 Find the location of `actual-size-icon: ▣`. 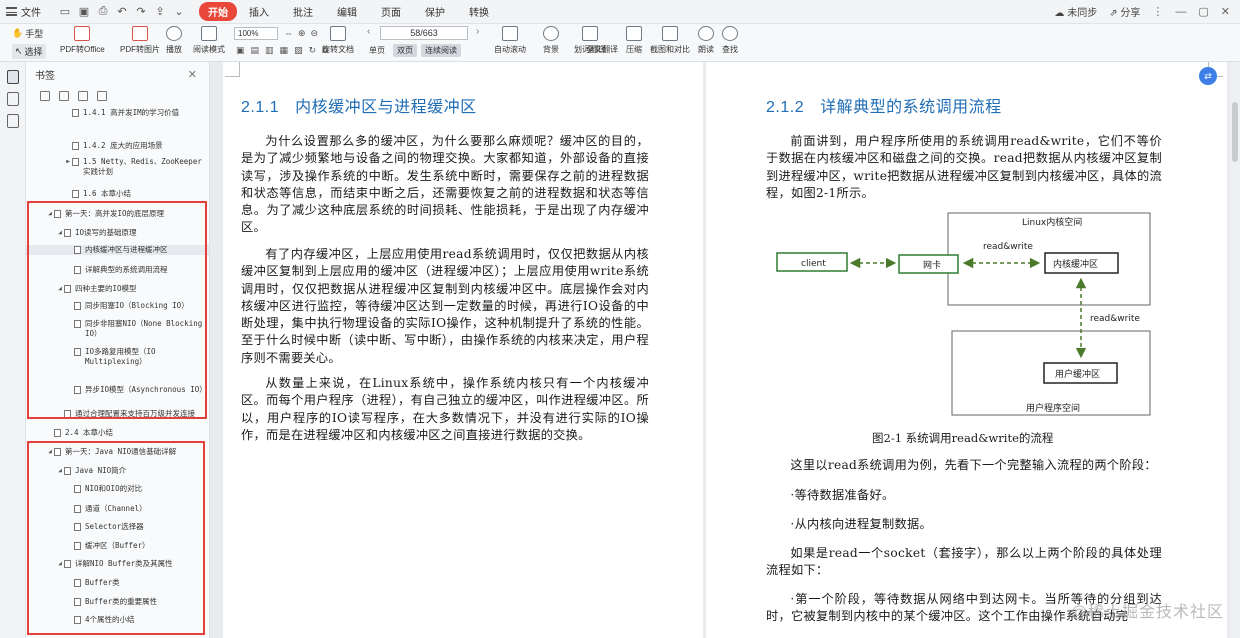

actual-size-icon: ▣ is located at coordinates (240, 50).